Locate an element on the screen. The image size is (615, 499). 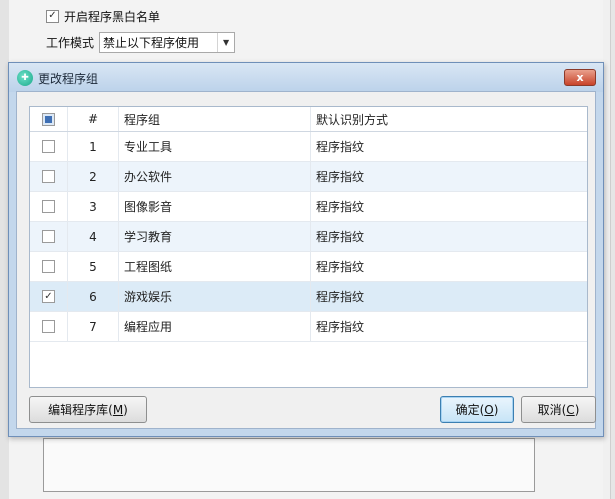
close-button: x is located at coordinates (580, 77).